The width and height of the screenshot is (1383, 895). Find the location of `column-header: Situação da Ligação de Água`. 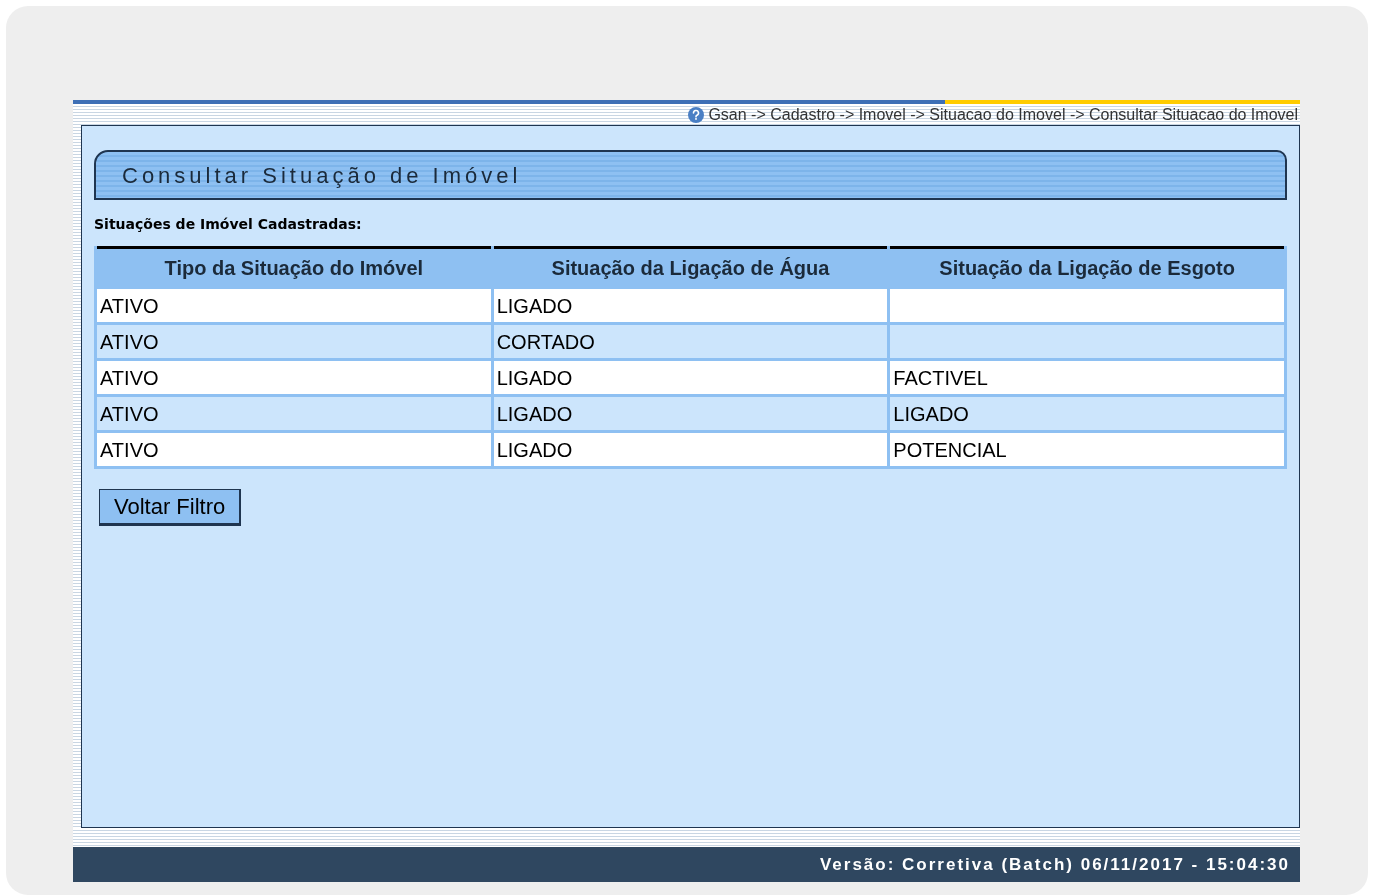

column-header: Situação da Ligação de Água is located at coordinates (690, 267).